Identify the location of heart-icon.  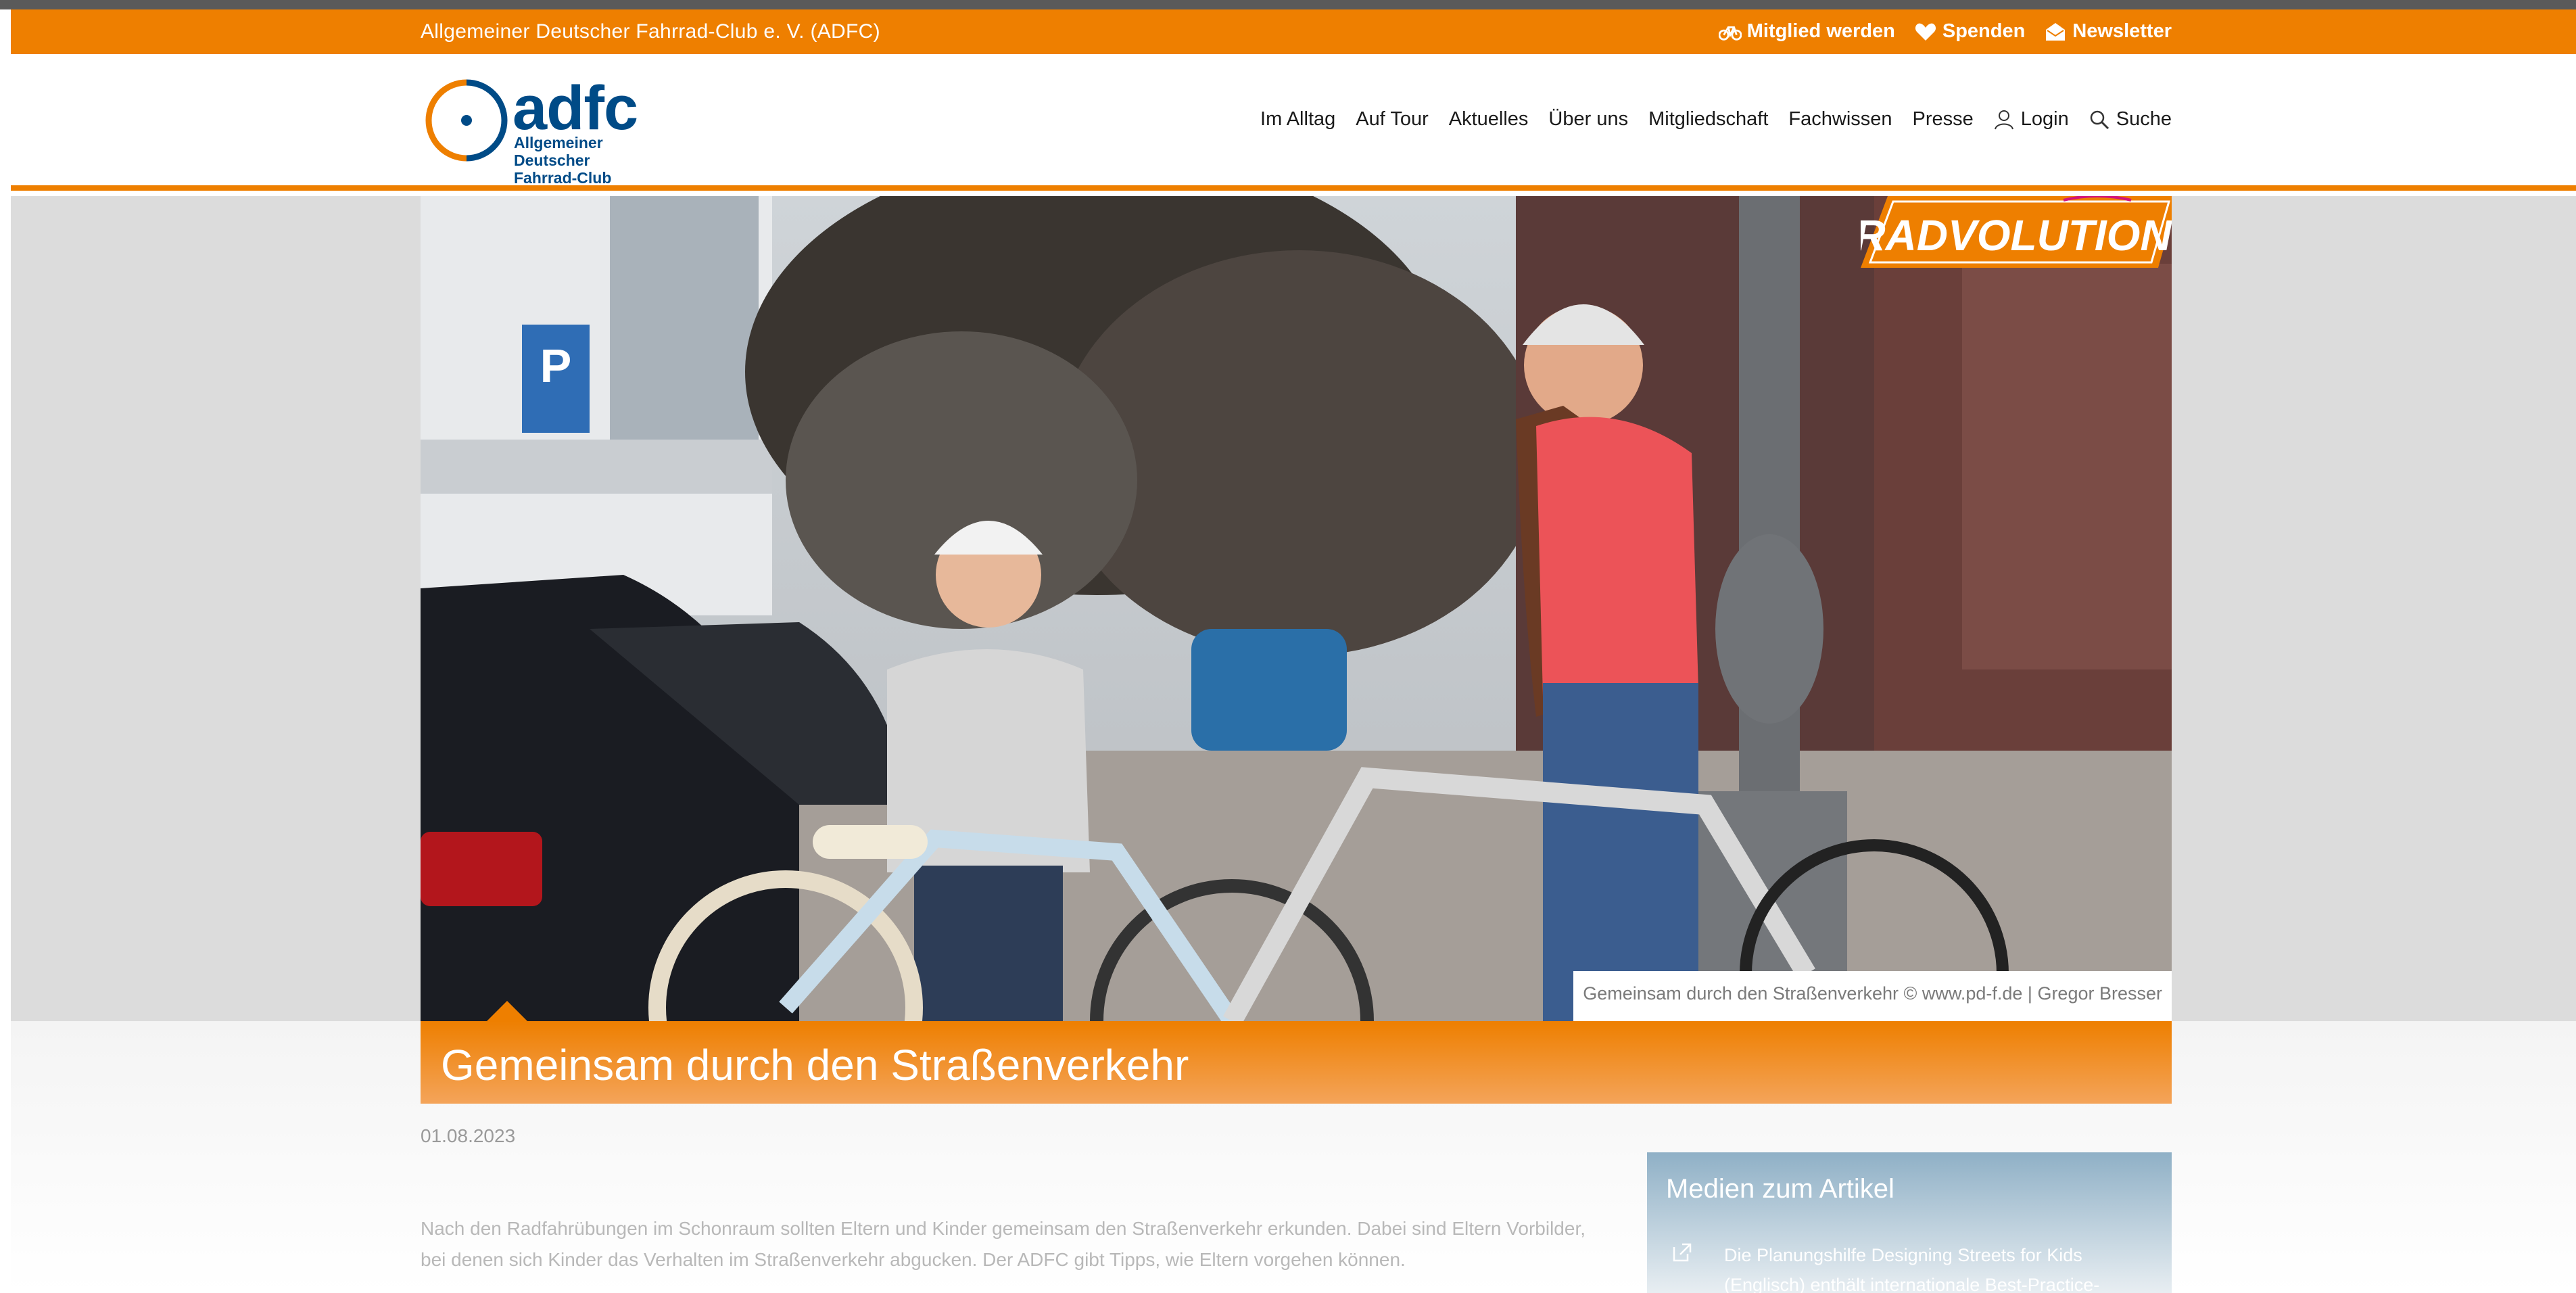
(1925, 32).